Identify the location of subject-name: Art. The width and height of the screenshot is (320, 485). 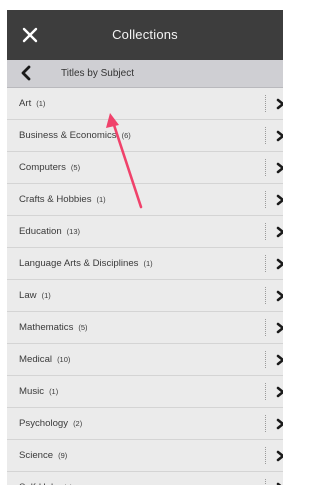
(25, 103).